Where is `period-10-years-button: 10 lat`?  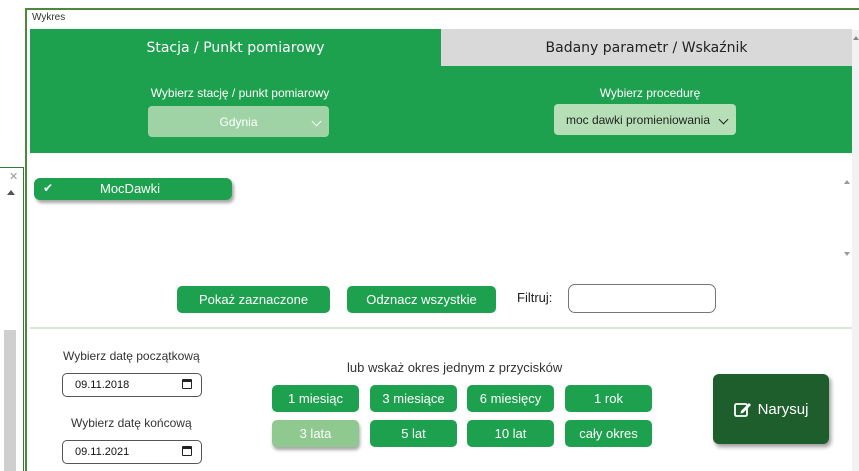 period-10-years-button: 10 lat is located at coordinates (510, 433).